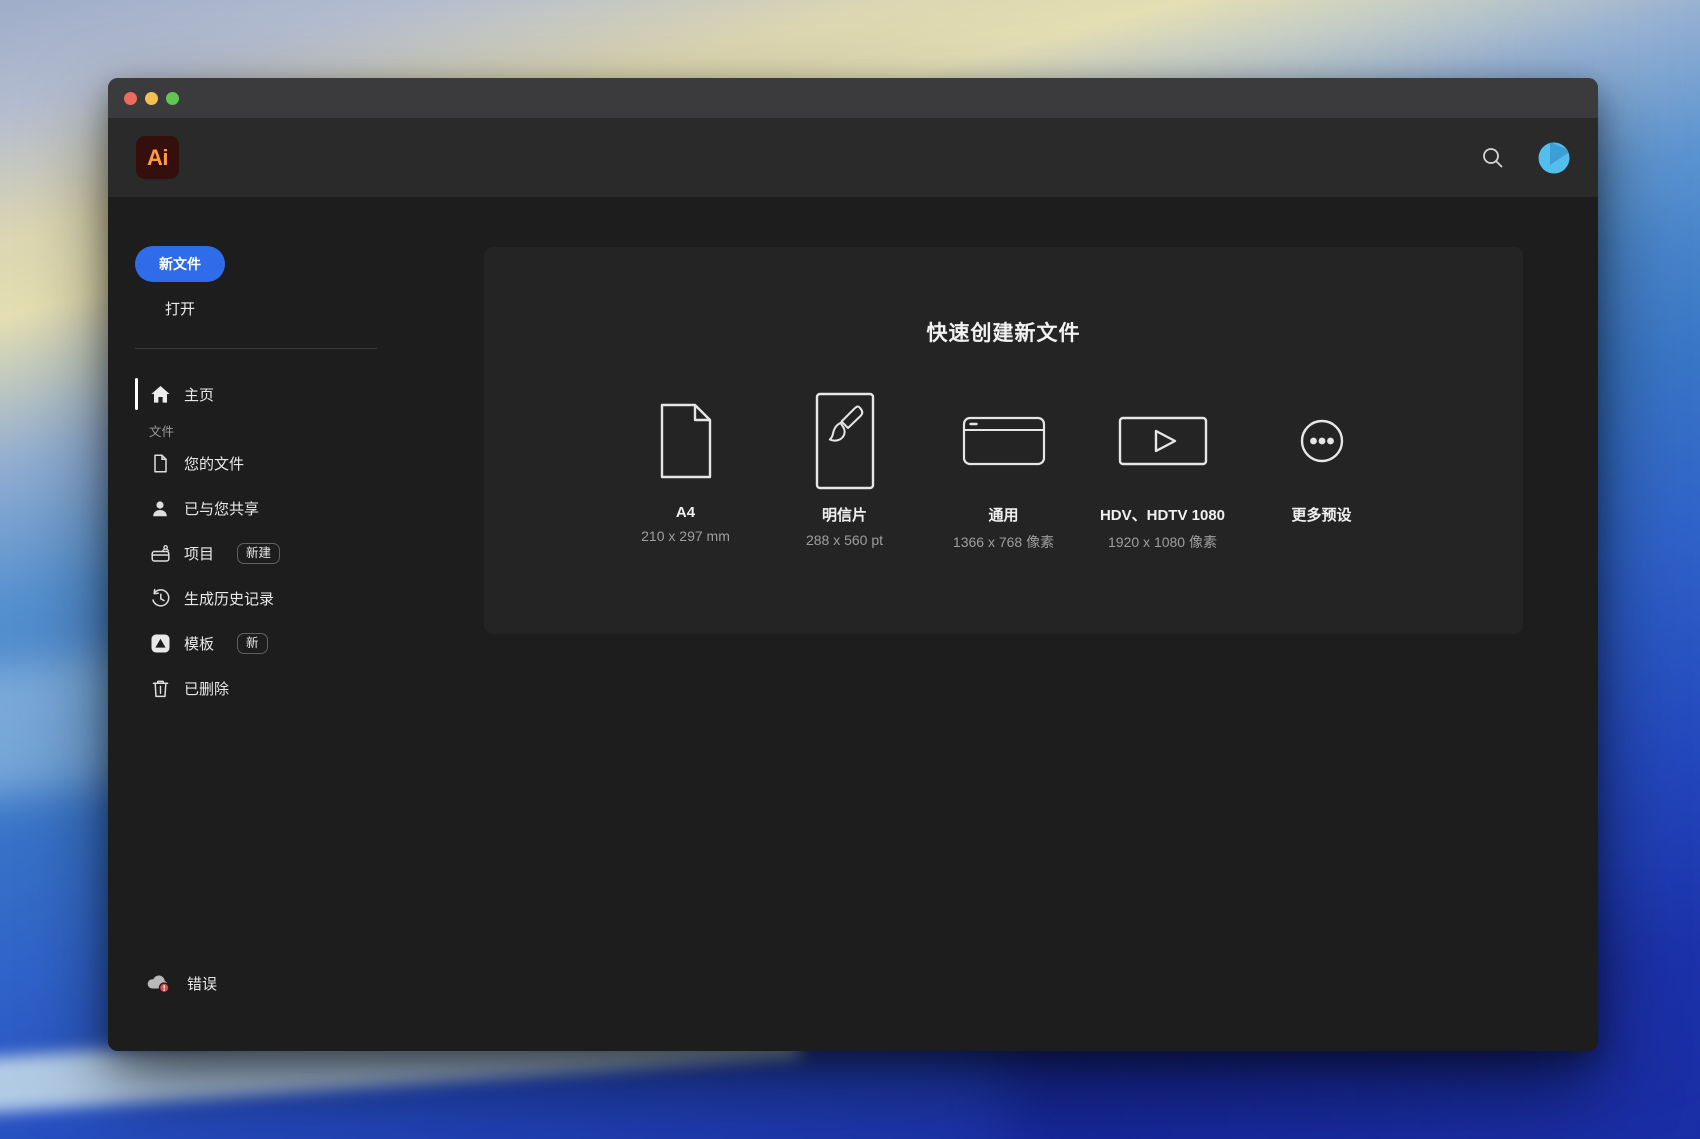 This screenshot has width=1700, height=1139. Describe the element at coordinates (1321, 515) in the screenshot. I see `preset-name: 更多预设` at that location.